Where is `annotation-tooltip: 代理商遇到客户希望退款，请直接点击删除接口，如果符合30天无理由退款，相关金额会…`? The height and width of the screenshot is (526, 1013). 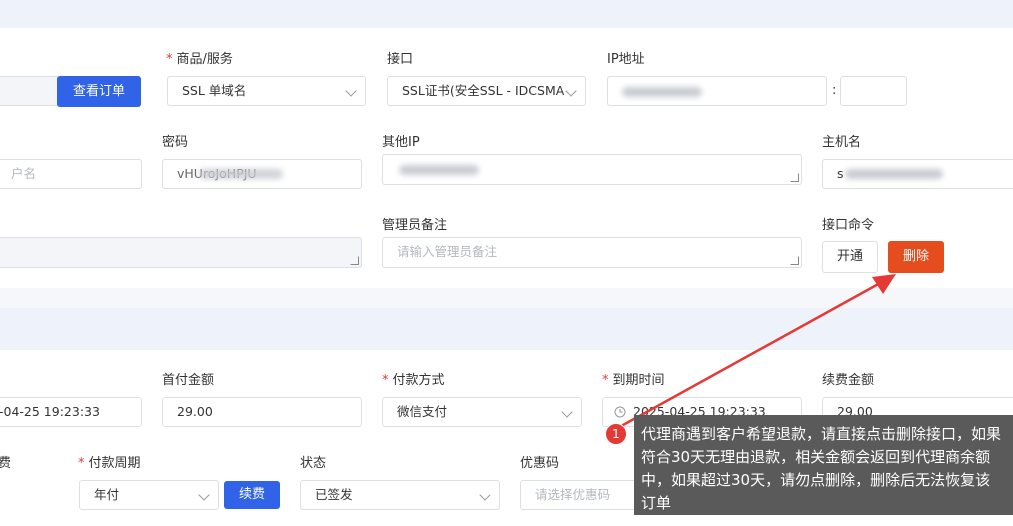
annotation-tooltip: 代理商遇到客户希望退款，请直接点击删除接口，如果符合30天无理由退款，相关金额会… is located at coordinates (823, 465).